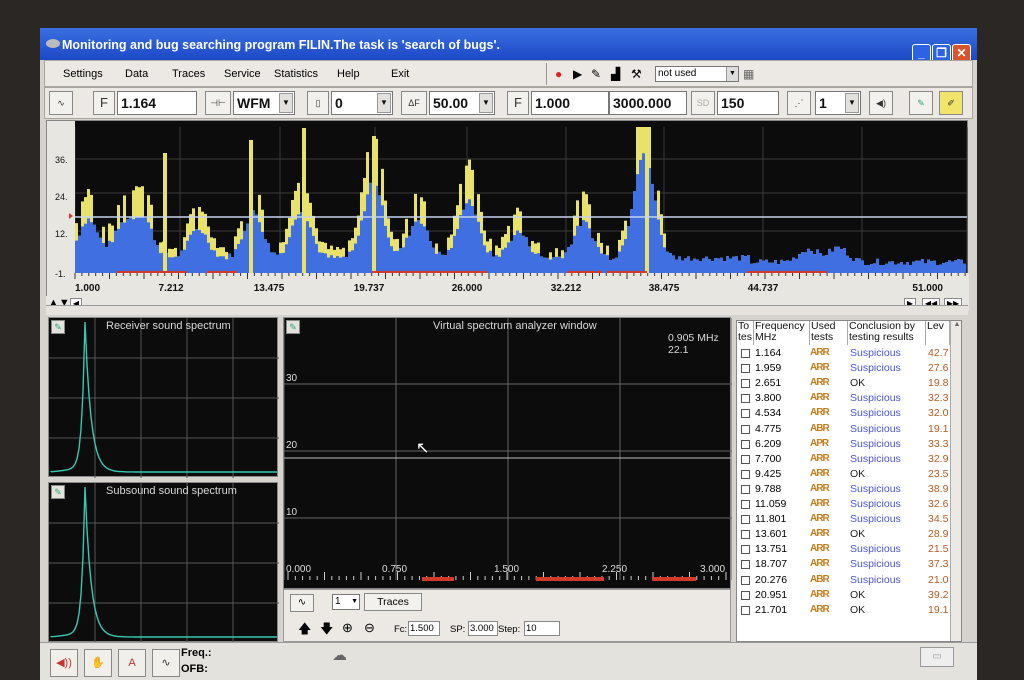  I want to click on bandwidth-select: 50.00 ▼, so click(462, 103).